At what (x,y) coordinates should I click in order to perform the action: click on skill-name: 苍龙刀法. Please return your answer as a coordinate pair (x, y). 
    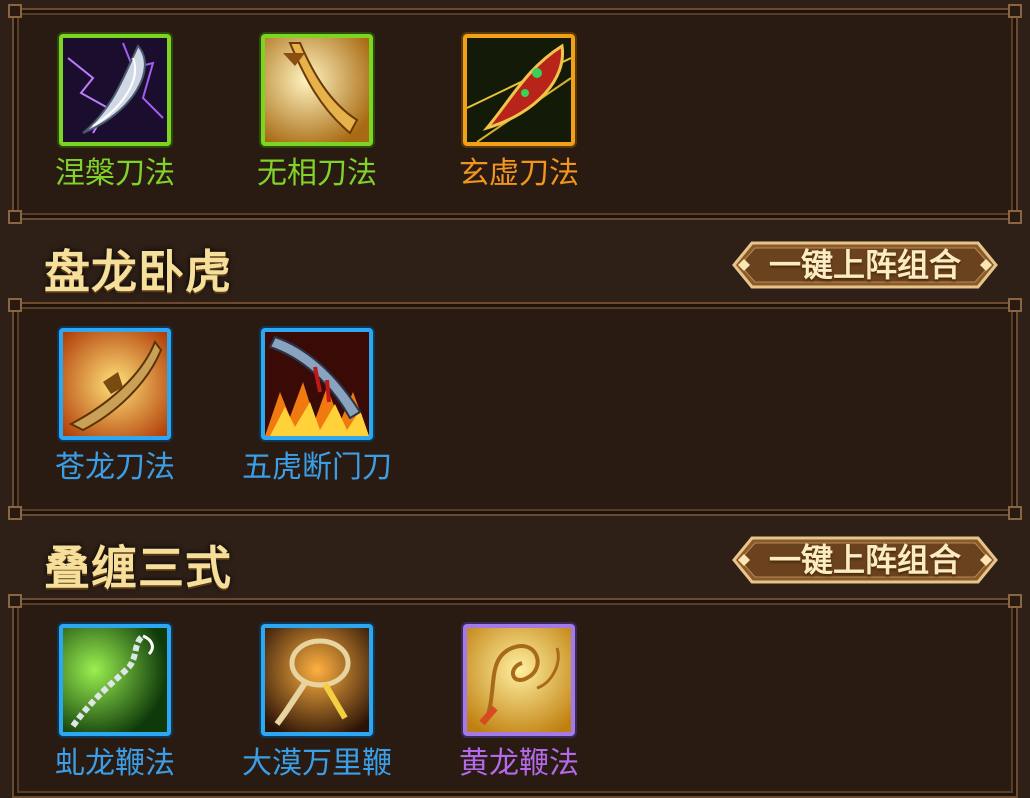
    Looking at the image, I should click on (115, 467).